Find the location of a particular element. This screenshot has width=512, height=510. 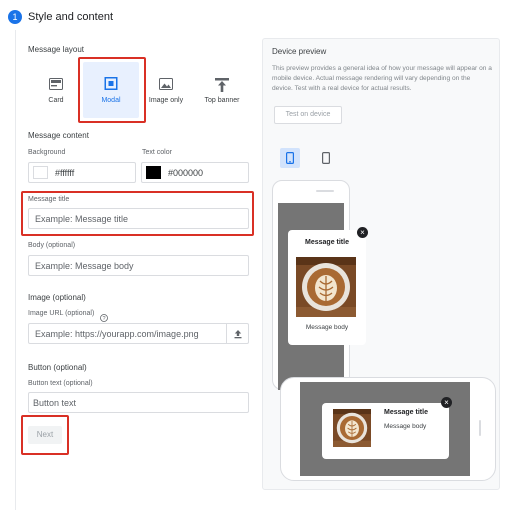

image-section-label: Image (optional) is located at coordinates (57, 297).